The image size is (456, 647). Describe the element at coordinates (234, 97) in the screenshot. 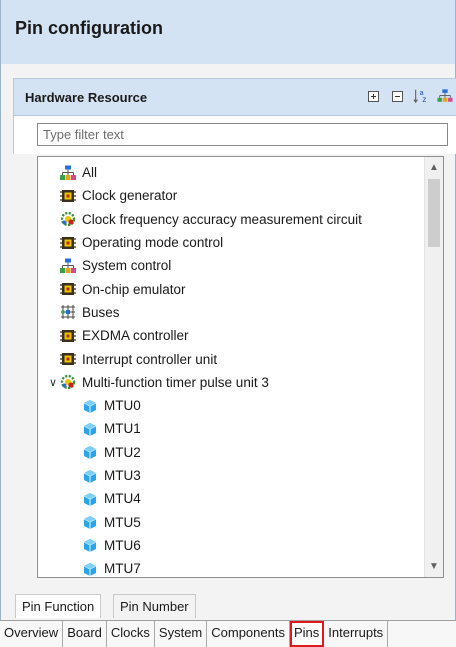

I see `hardware-resource-header: Hardware Resource az` at that location.